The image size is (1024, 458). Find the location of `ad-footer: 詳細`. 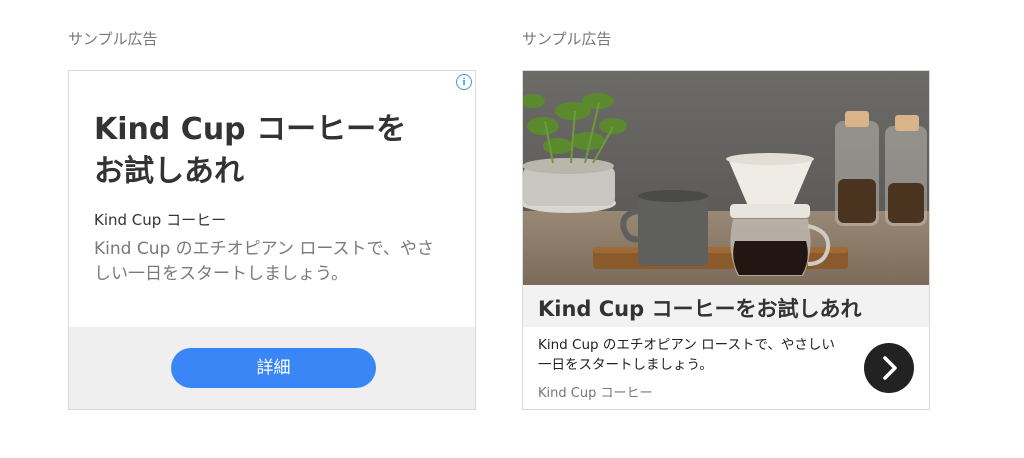

ad-footer: 詳細 is located at coordinates (272, 368).